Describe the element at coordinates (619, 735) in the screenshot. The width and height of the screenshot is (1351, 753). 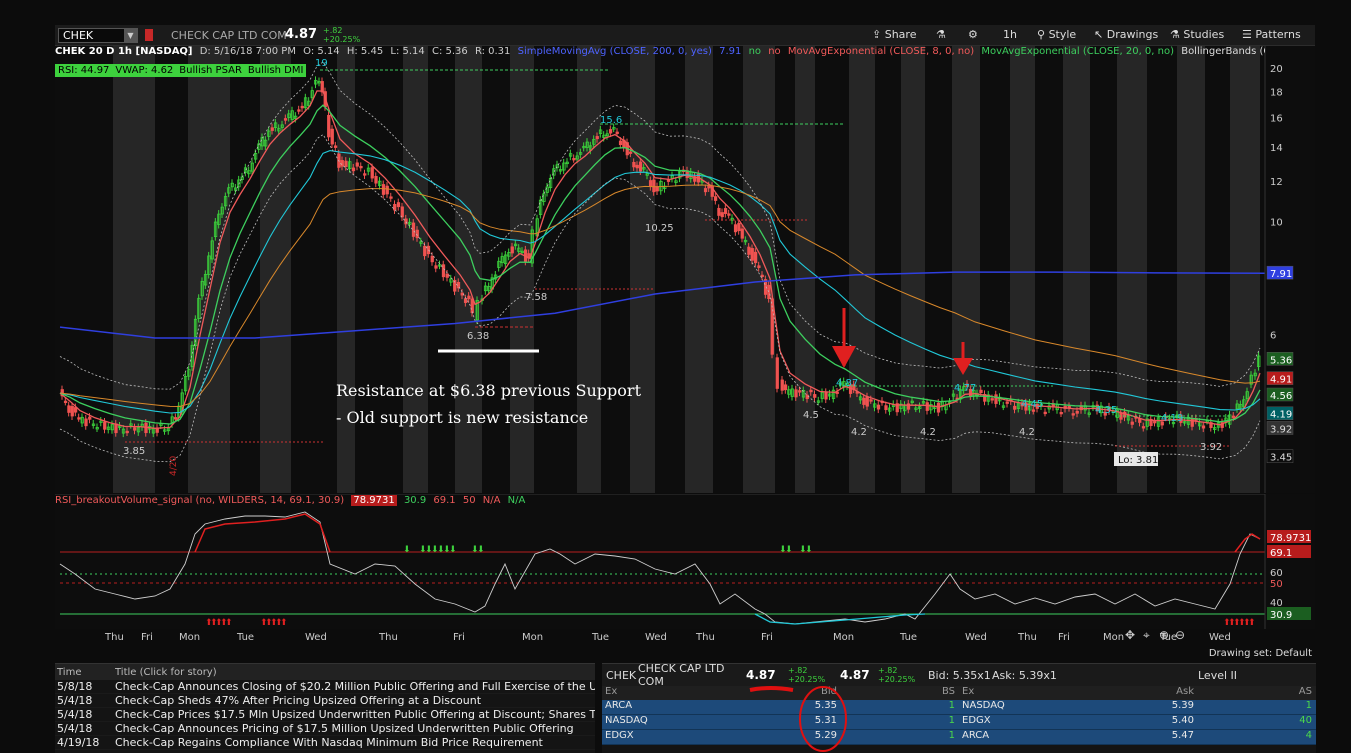
I see `l2-bid-exchange: EDGX` at that location.